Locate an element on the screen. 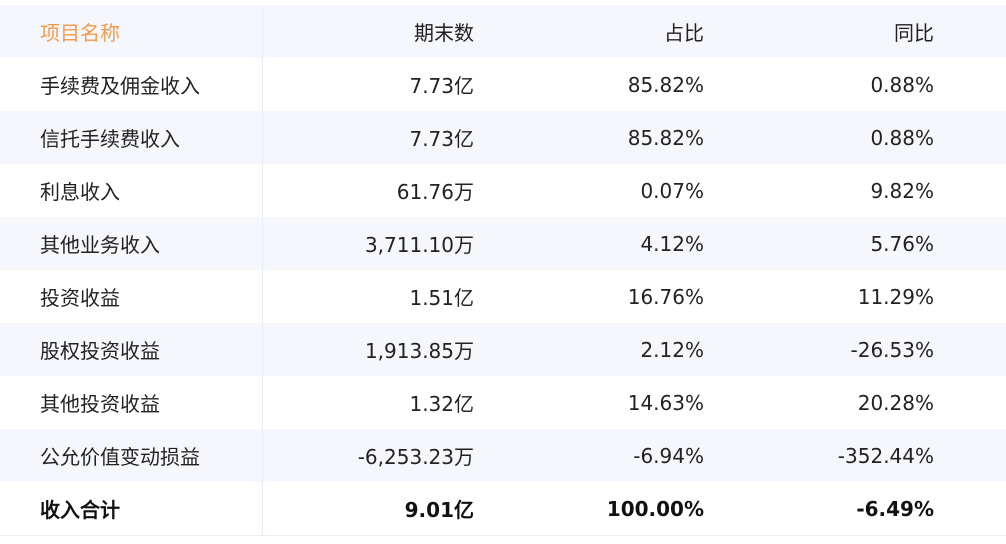  row-item-name: 手续费及佣金收入 is located at coordinates (131, 84).